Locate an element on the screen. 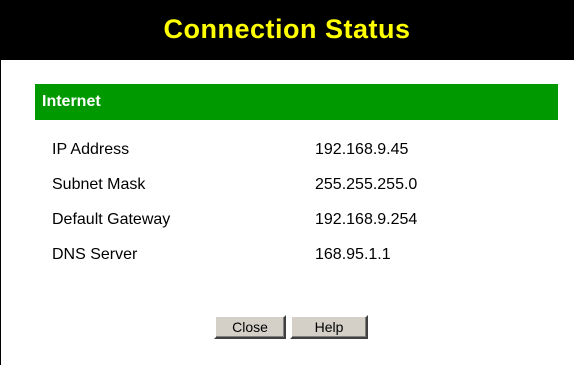 The height and width of the screenshot is (365, 574). subnet-mask-value: 255.255.255.0 is located at coordinates (366, 184).